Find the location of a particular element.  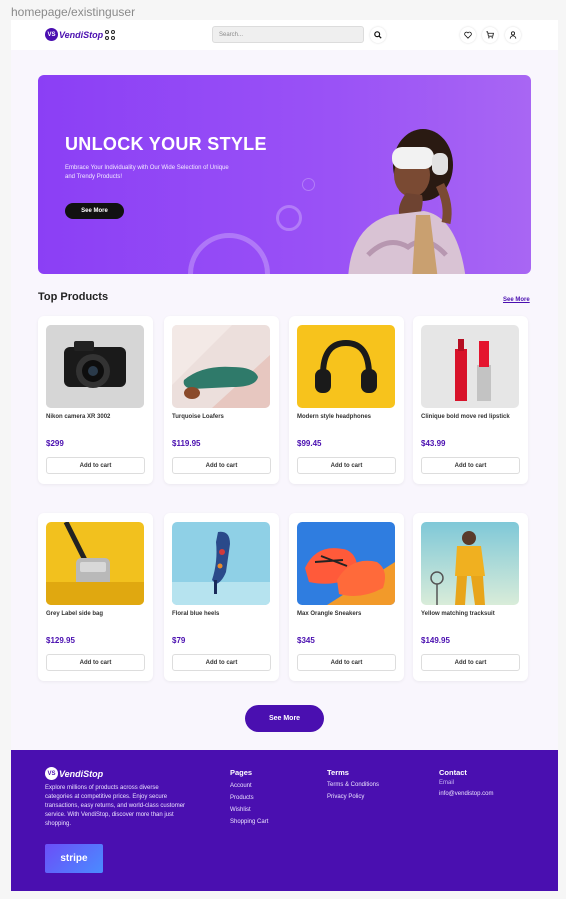

brand-badge: VS is located at coordinates (51, 34).